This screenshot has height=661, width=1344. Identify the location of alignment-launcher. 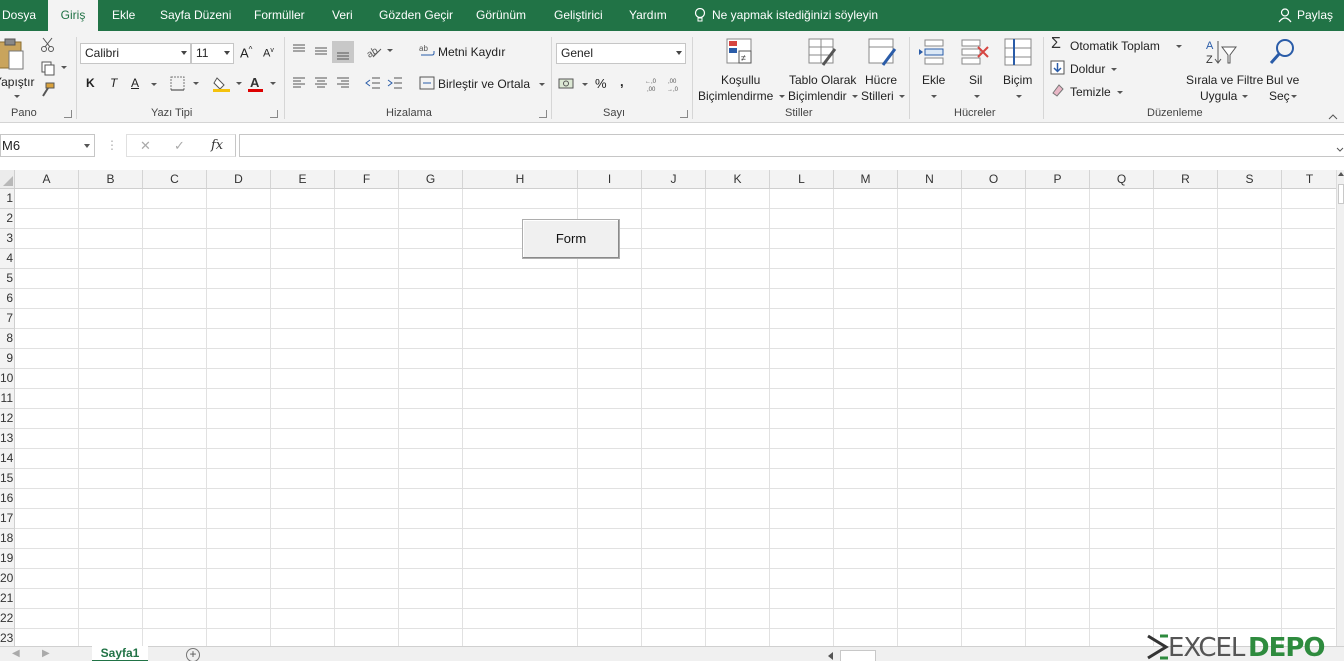
(543, 114).